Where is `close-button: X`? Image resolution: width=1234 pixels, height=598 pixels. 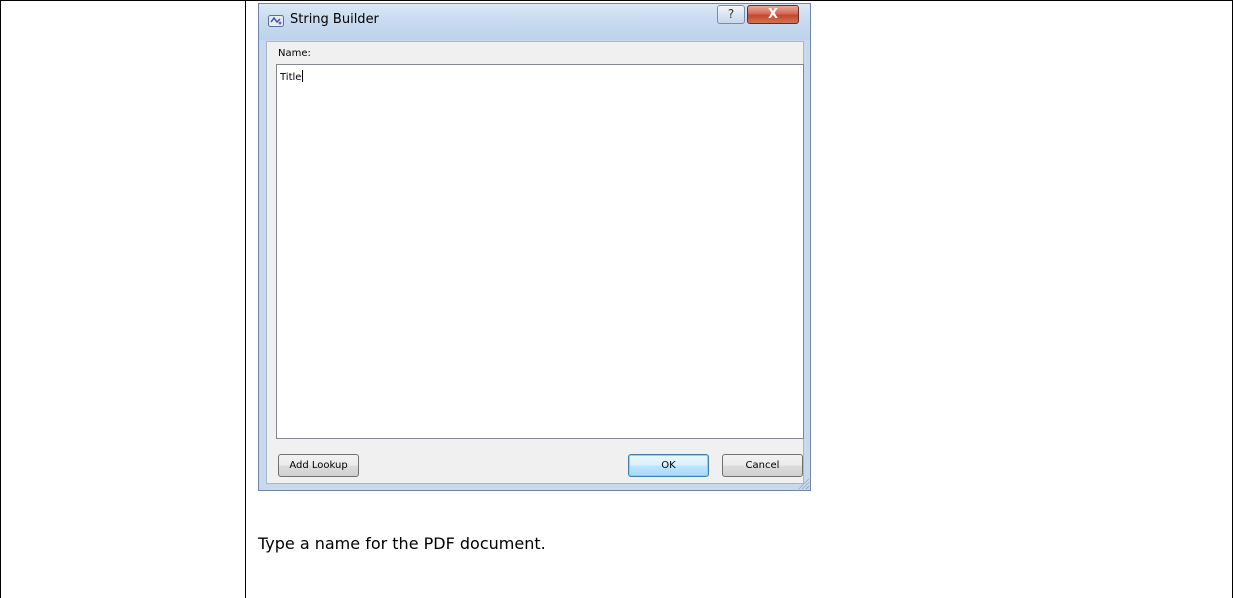 close-button: X is located at coordinates (773, 14).